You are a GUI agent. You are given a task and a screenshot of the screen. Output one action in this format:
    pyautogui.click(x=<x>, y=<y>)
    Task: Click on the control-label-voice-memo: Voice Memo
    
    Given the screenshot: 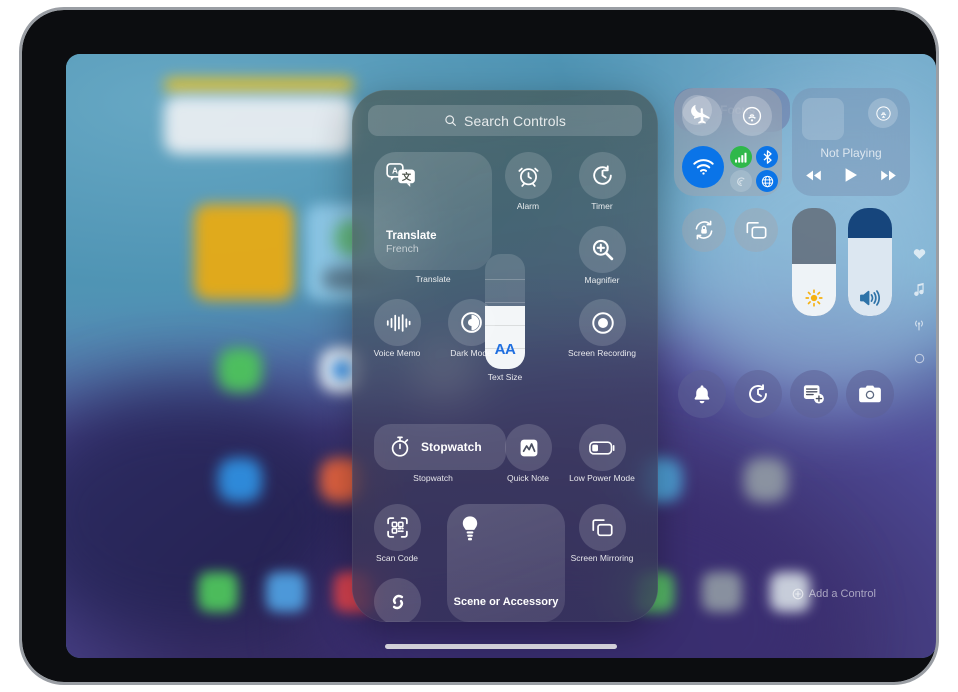 What is the action you would take?
    pyautogui.click(x=397, y=353)
    